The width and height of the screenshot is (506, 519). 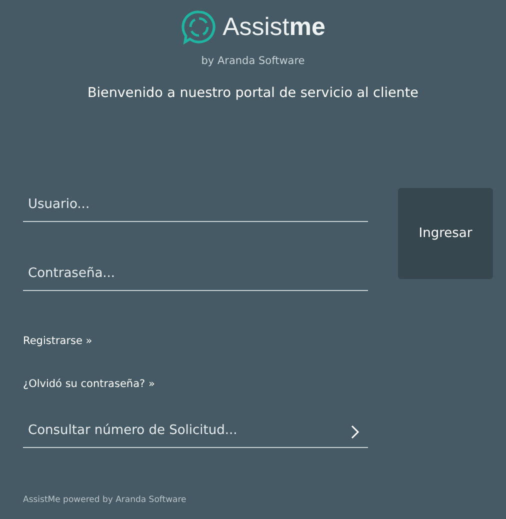 What do you see at coordinates (105, 500) in the screenshot?
I see `footer-text: AssistMe powered by Aranda Software` at bounding box center [105, 500].